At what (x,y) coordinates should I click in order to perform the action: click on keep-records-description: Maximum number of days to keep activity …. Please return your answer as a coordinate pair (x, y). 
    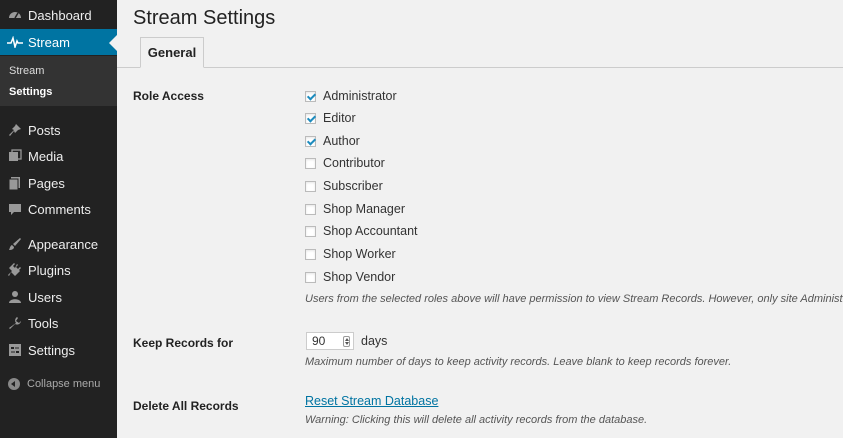
    Looking at the image, I should click on (518, 362).